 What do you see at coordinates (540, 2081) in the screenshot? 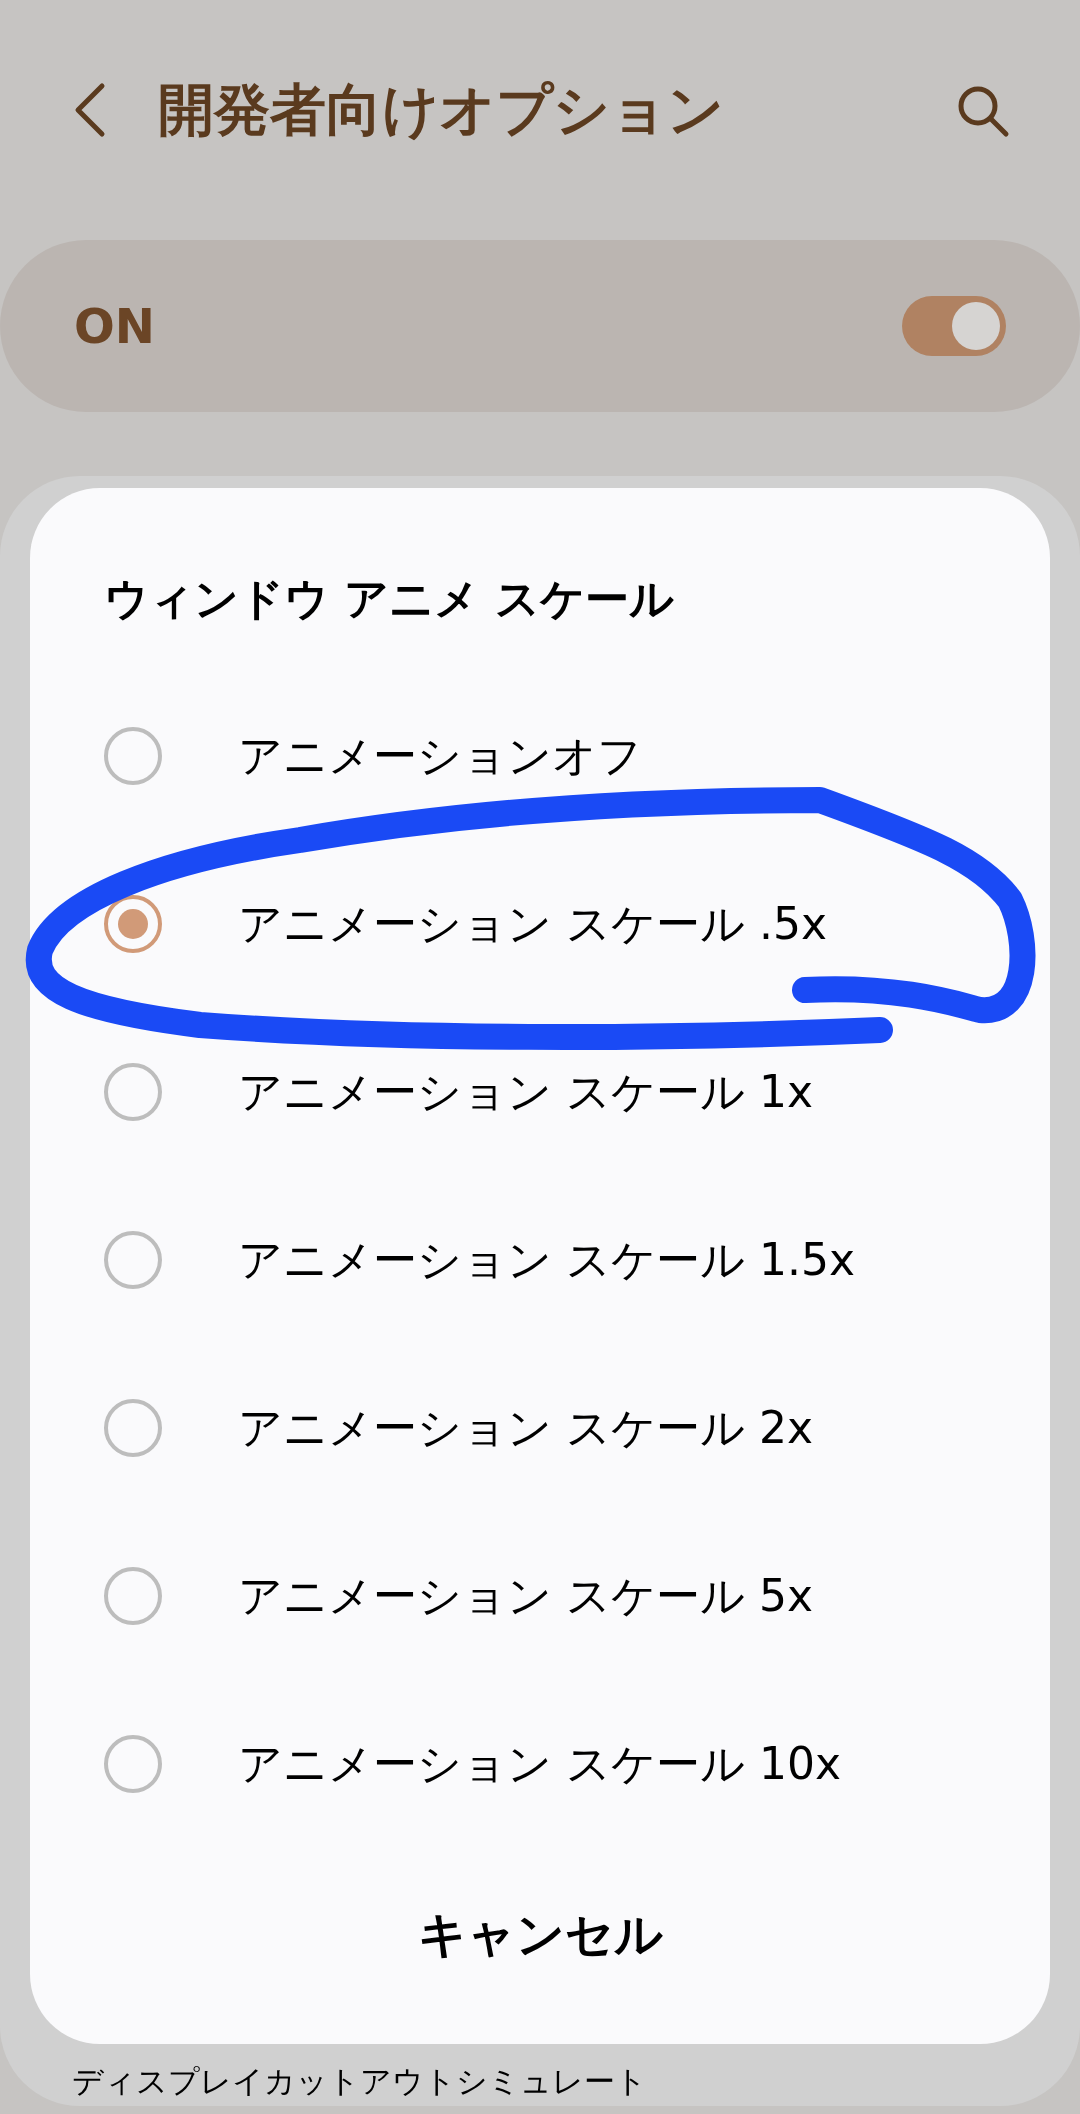
I see `list-item-title: ディスプレイカットアウトシミュレート` at bounding box center [540, 2081].